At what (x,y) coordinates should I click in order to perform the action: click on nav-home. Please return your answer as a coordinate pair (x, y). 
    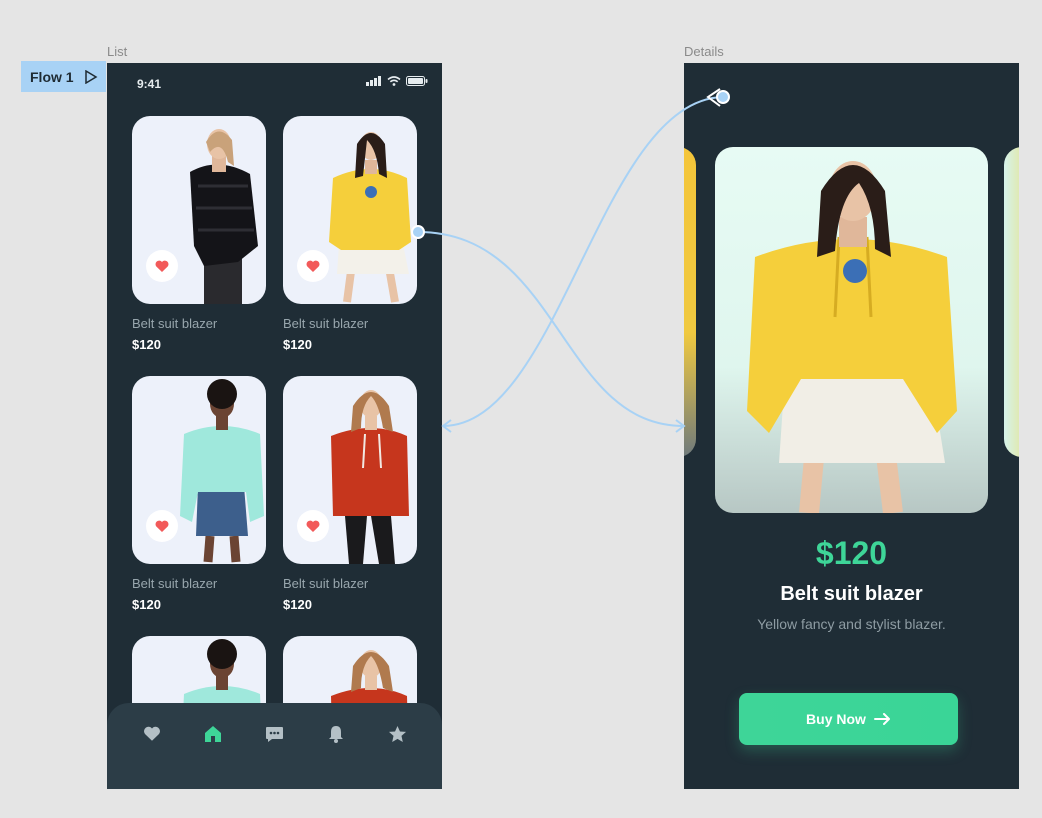
    Looking at the image, I should click on (213, 734).